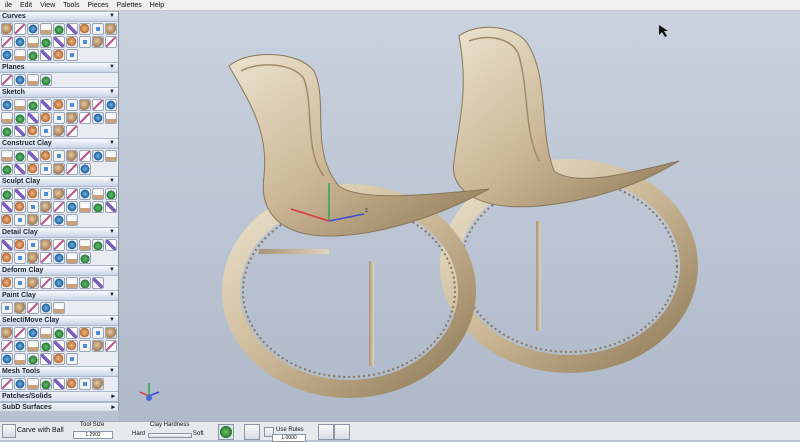 The image size is (800, 442). Describe the element at coordinates (342, 432) in the screenshot. I see `rules-snap-icon` at that location.